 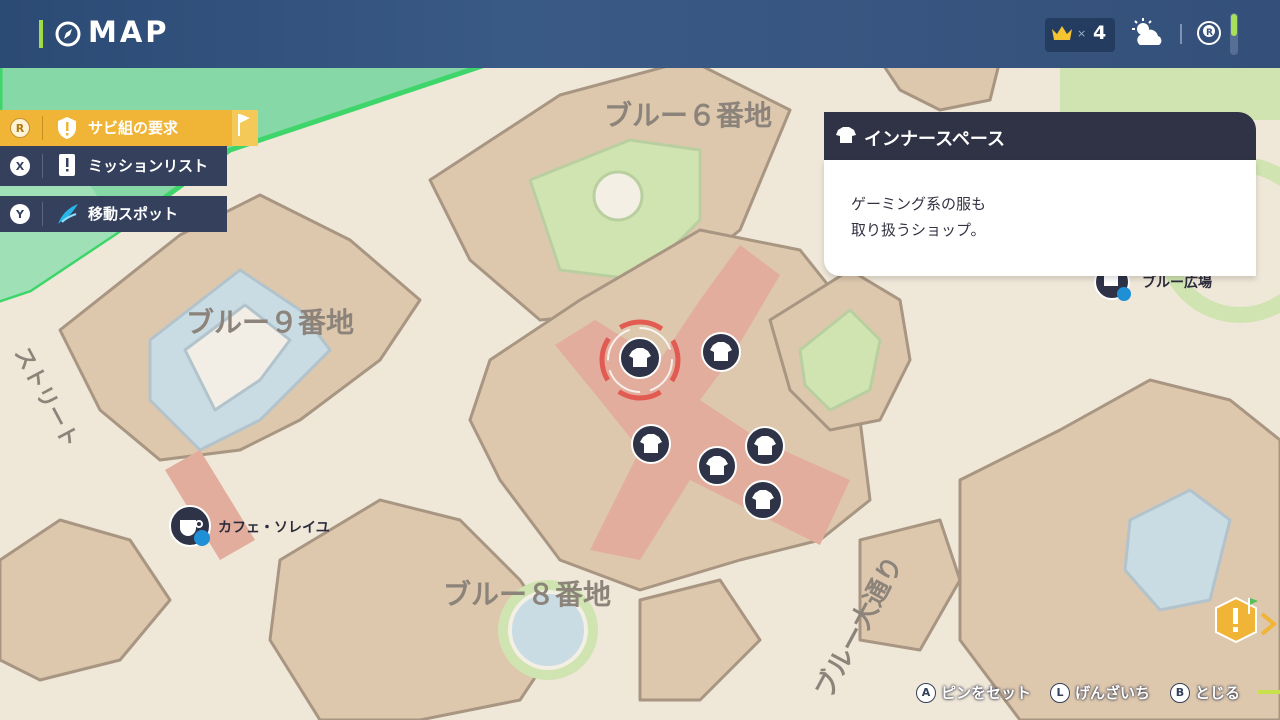 I want to click on svg-text: R, so click(x=1209, y=33).